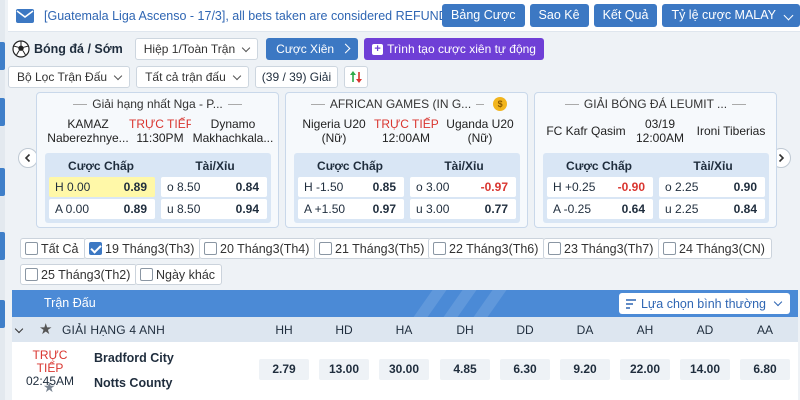 The width and height of the screenshot is (800, 400). Describe the element at coordinates (284, 369) in the screenshot. I see `odd-hh: 2.79` at that location.